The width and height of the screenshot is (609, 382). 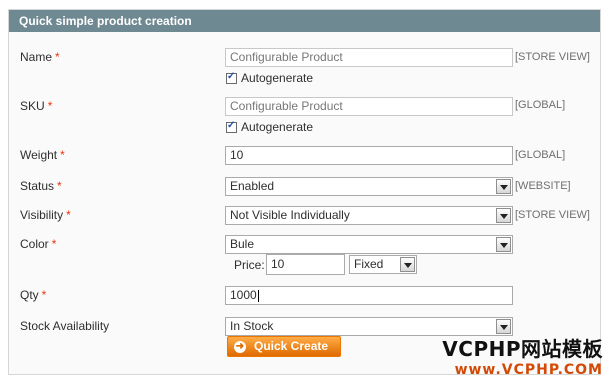 What do you see at coordinates (369, 295) in the screenshot?
I see `qty-input: 1000` at bounding box center [369, 295].